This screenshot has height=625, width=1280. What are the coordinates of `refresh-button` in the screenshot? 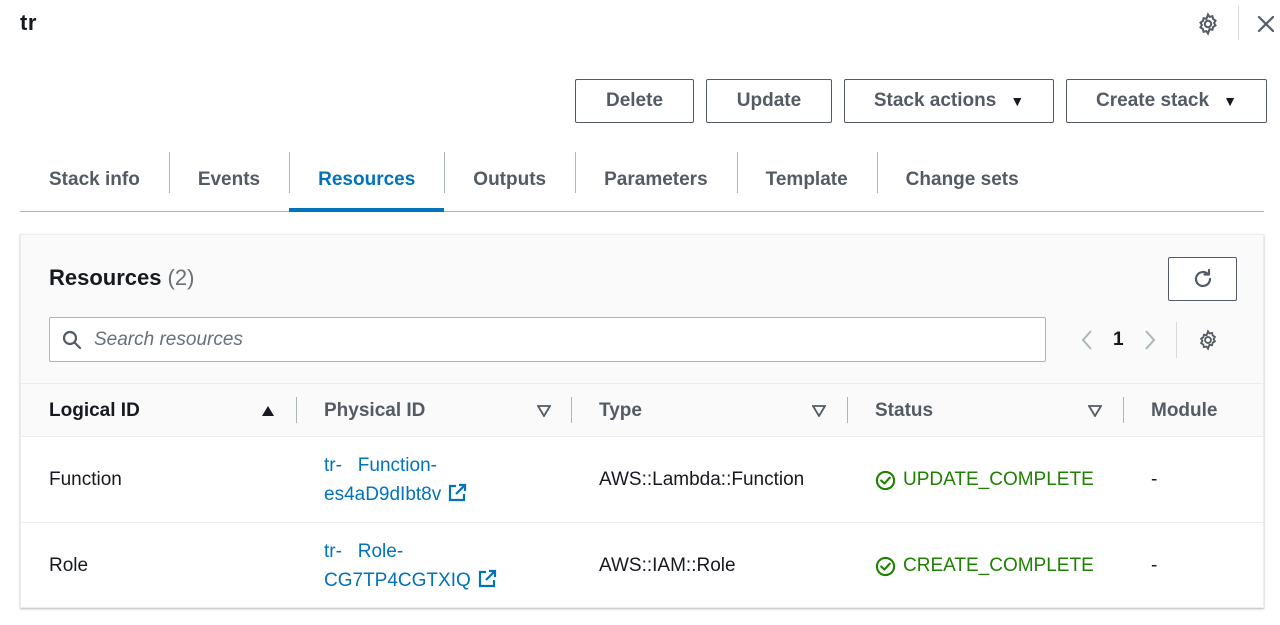 It's located at (1202, 279).